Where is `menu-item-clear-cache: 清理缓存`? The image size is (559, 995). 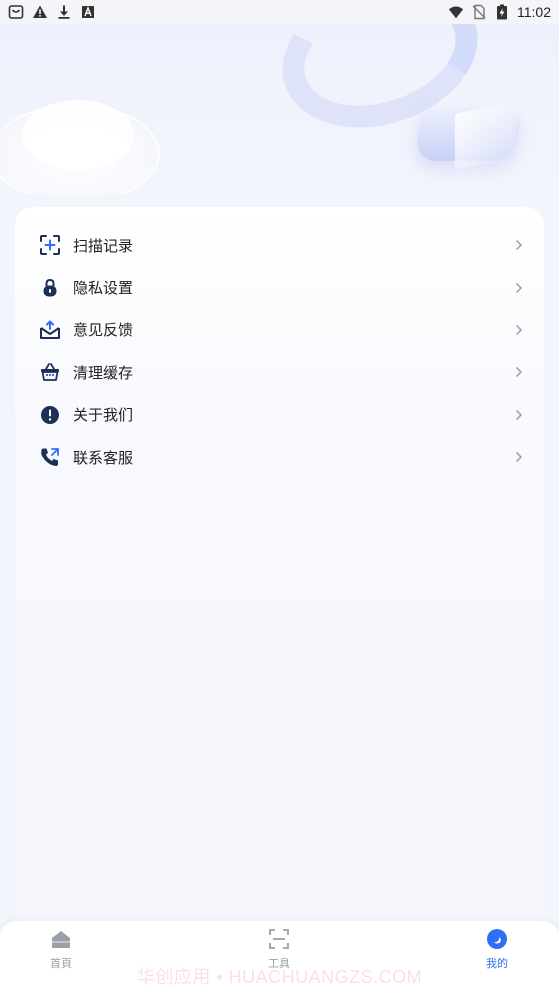 menu-item-clear-cache: 清理缓存 is located at coordinates (279, 372).